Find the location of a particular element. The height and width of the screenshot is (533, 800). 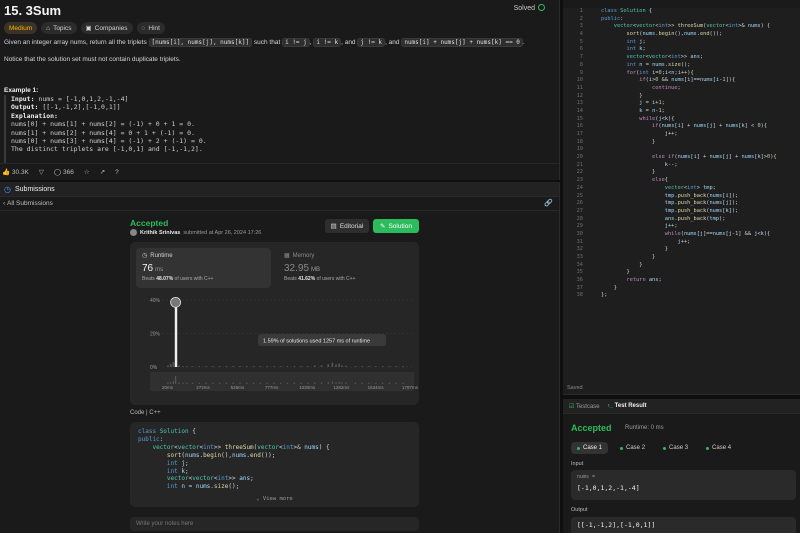

code-line: 36 return ans; is located at coordinates (681, 281).